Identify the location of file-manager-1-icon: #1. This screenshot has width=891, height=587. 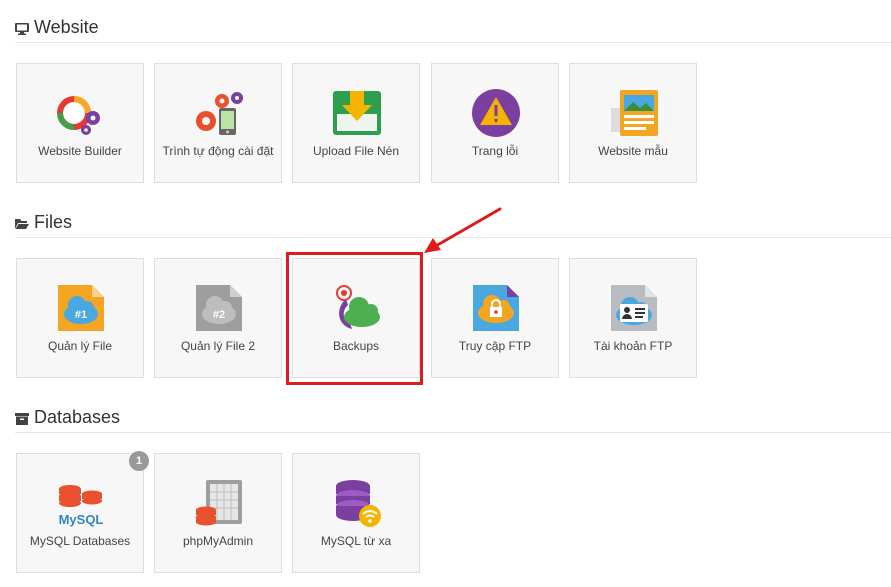
(81, 308).